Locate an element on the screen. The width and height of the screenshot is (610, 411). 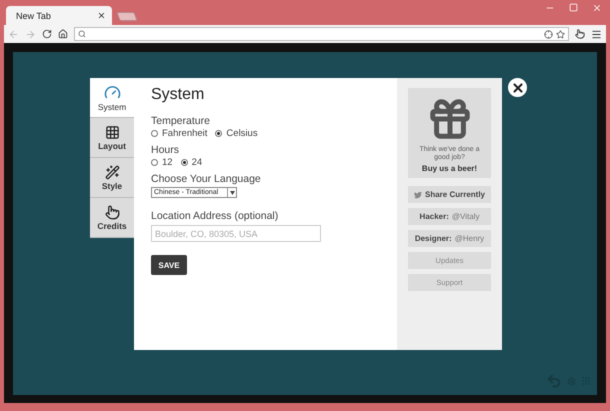
field-label: Hours is located at coordinates (165, 150).